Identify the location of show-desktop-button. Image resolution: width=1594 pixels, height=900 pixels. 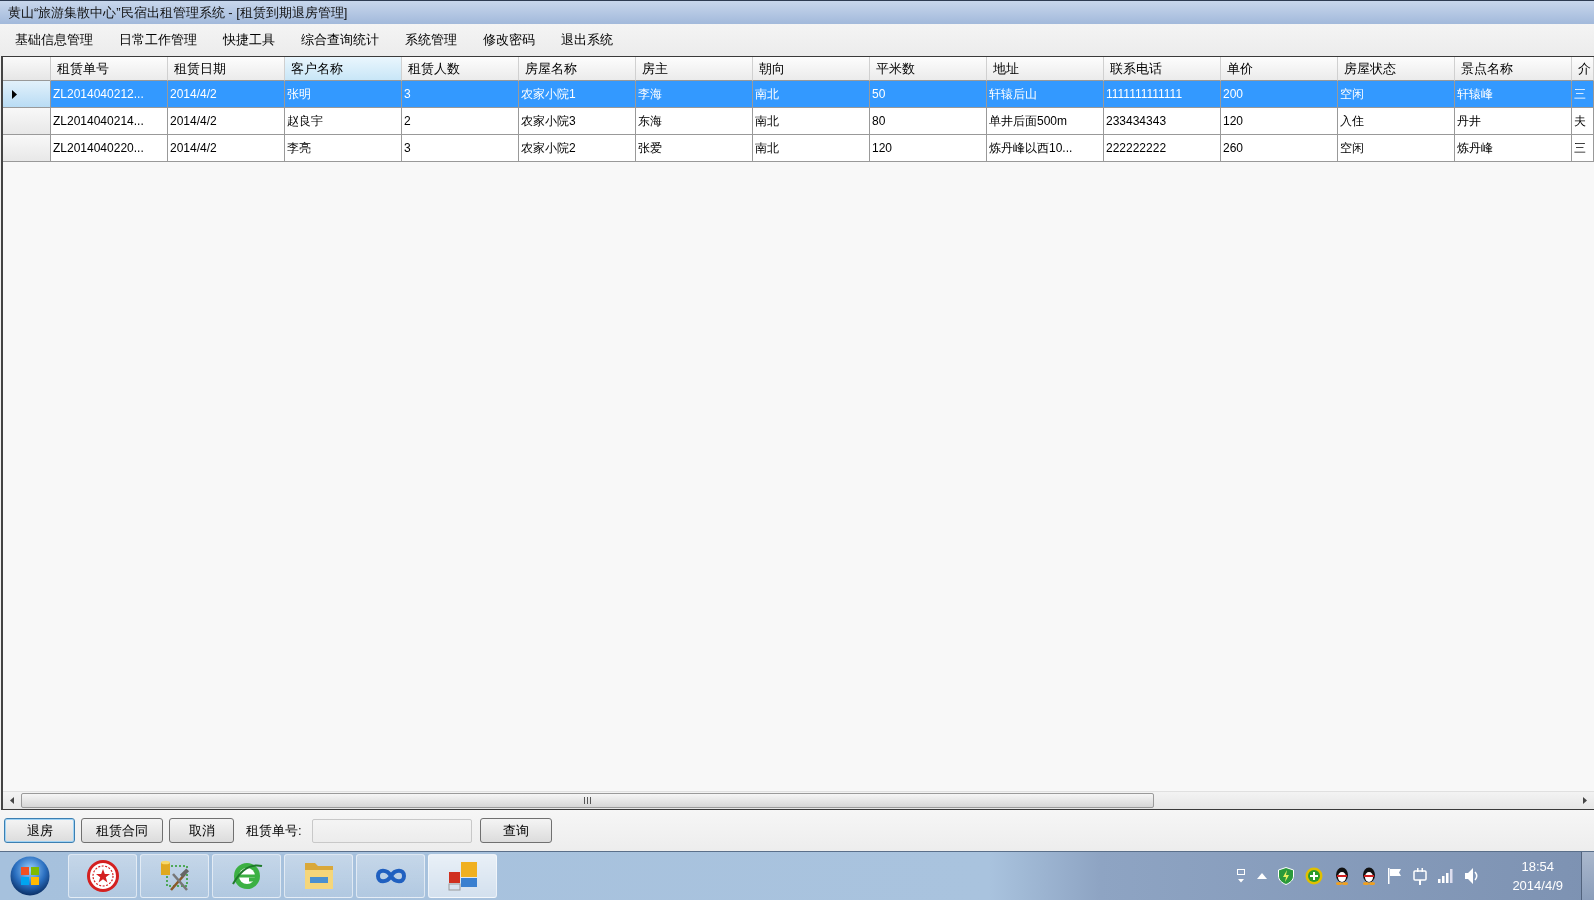
(1587, 876).